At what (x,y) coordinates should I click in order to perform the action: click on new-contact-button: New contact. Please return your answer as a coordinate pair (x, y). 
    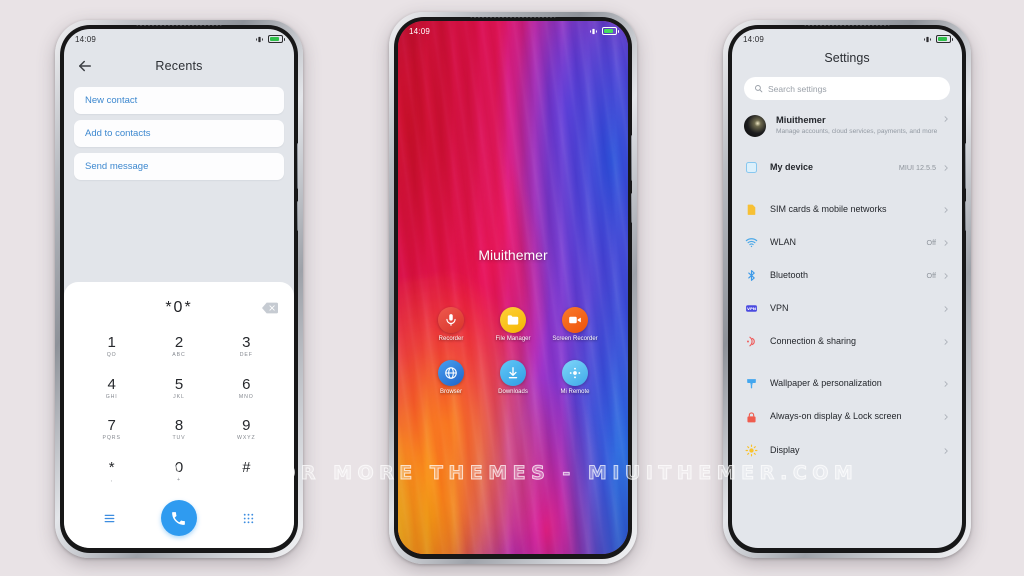
    Looking at the image, I should click on (179, 100).